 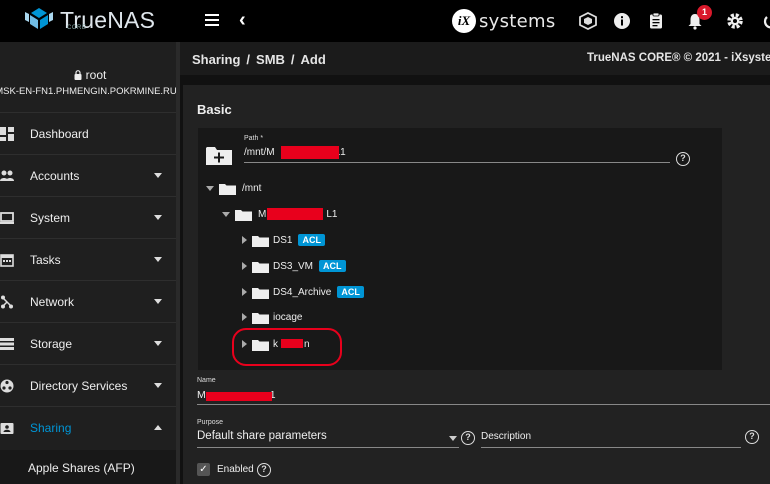 I want to click on tree-node-mnt: /mnt, so click(x=233, y=188).